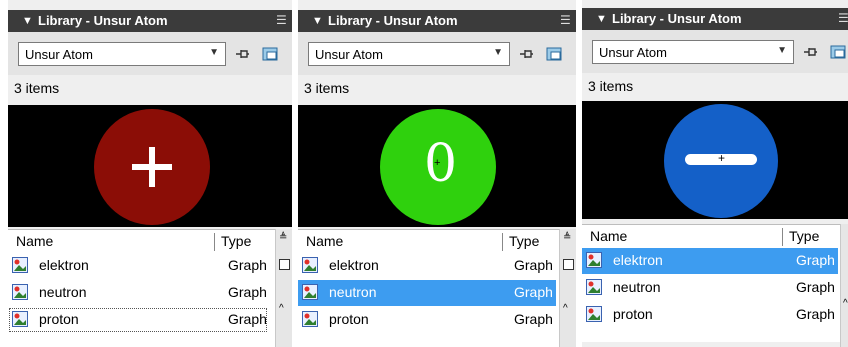 This screenshot has width=848, height=347. I want to click on list-item-selected: elektron Graph, so click(710, 261).